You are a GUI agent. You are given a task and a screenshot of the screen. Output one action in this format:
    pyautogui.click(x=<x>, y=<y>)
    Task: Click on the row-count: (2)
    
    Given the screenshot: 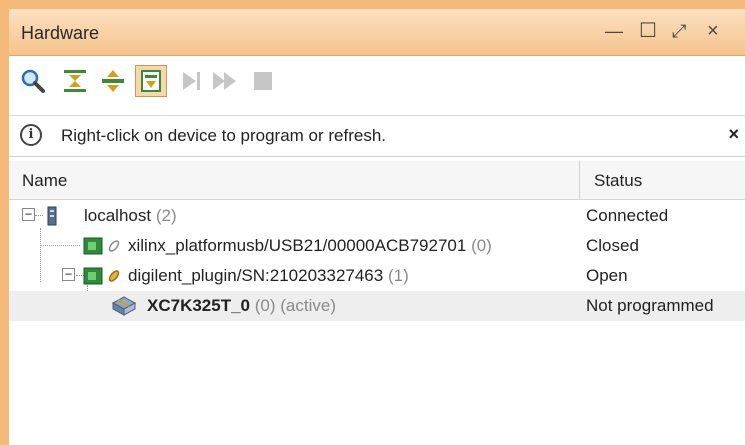 What is the action you would take?
    pyautogui.click(x=166, y=215)
    